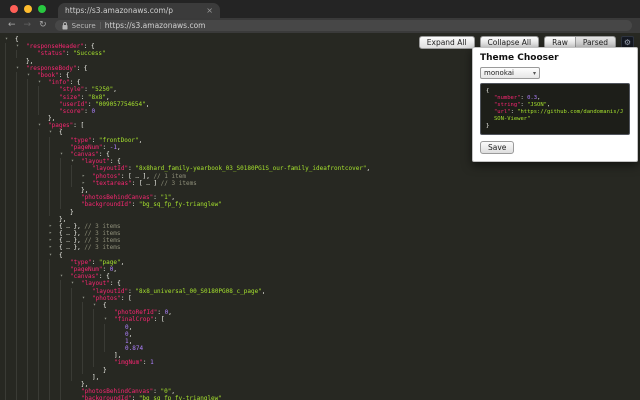  Describe the element at coordinates (118, 140) in the screenshot. I see `json-string: "frontDoor"` at that location.